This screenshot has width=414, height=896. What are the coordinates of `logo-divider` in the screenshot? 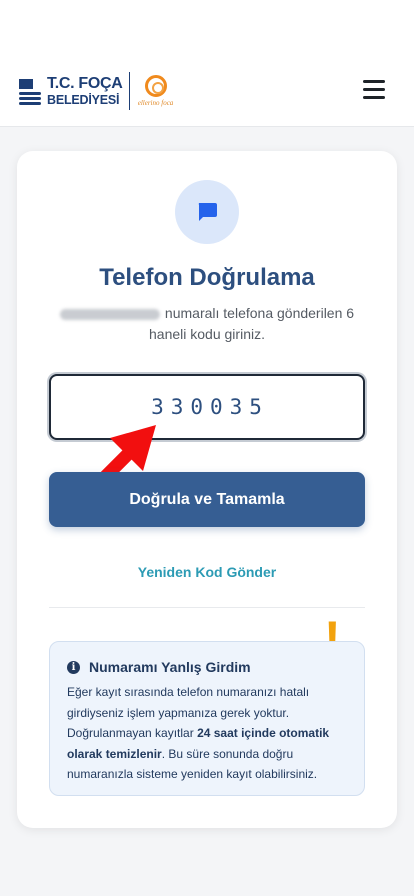 It's located at (129, 91).